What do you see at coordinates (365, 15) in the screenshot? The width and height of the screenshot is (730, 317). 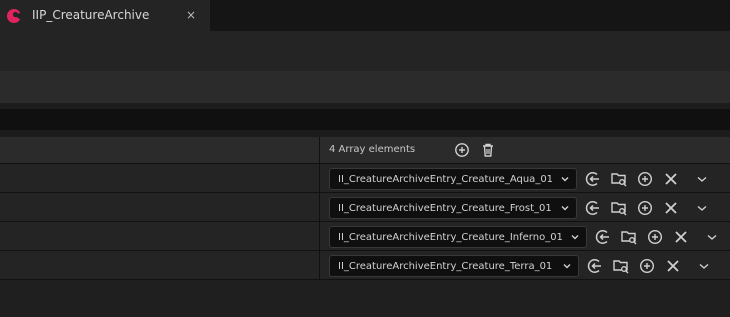 I see `tab-bar: IIP_CreatureArchive ×` at bounding box center [365, 15].